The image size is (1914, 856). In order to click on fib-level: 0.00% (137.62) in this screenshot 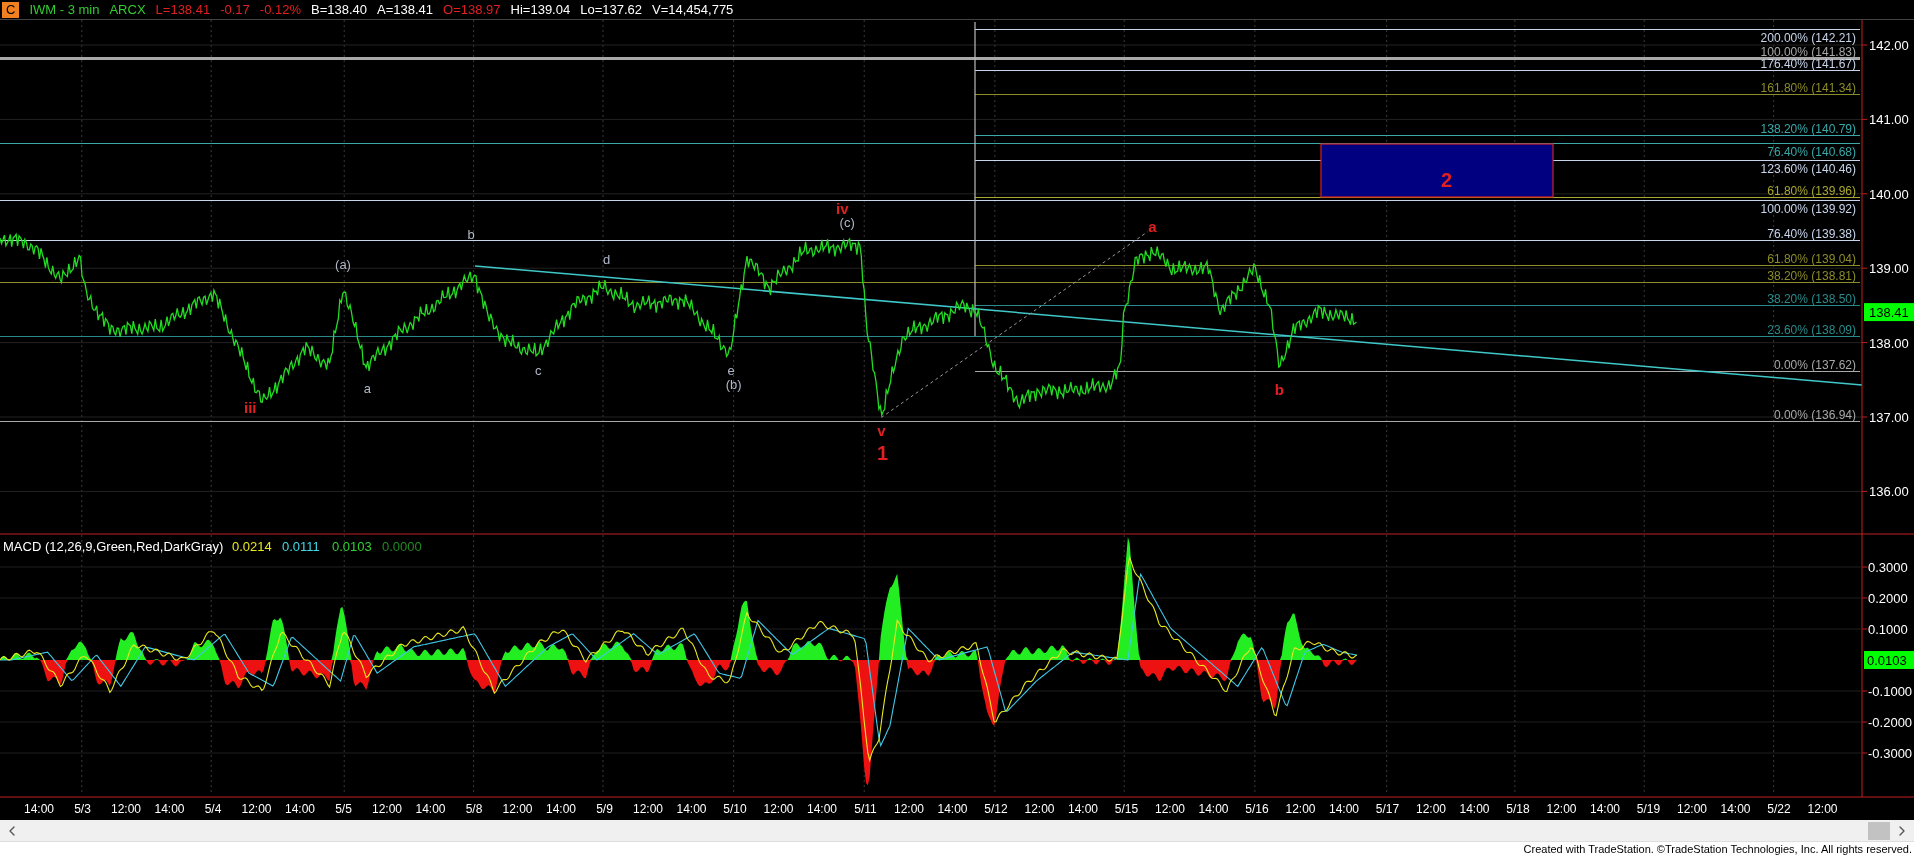, I will do `click(1417, 364)`.